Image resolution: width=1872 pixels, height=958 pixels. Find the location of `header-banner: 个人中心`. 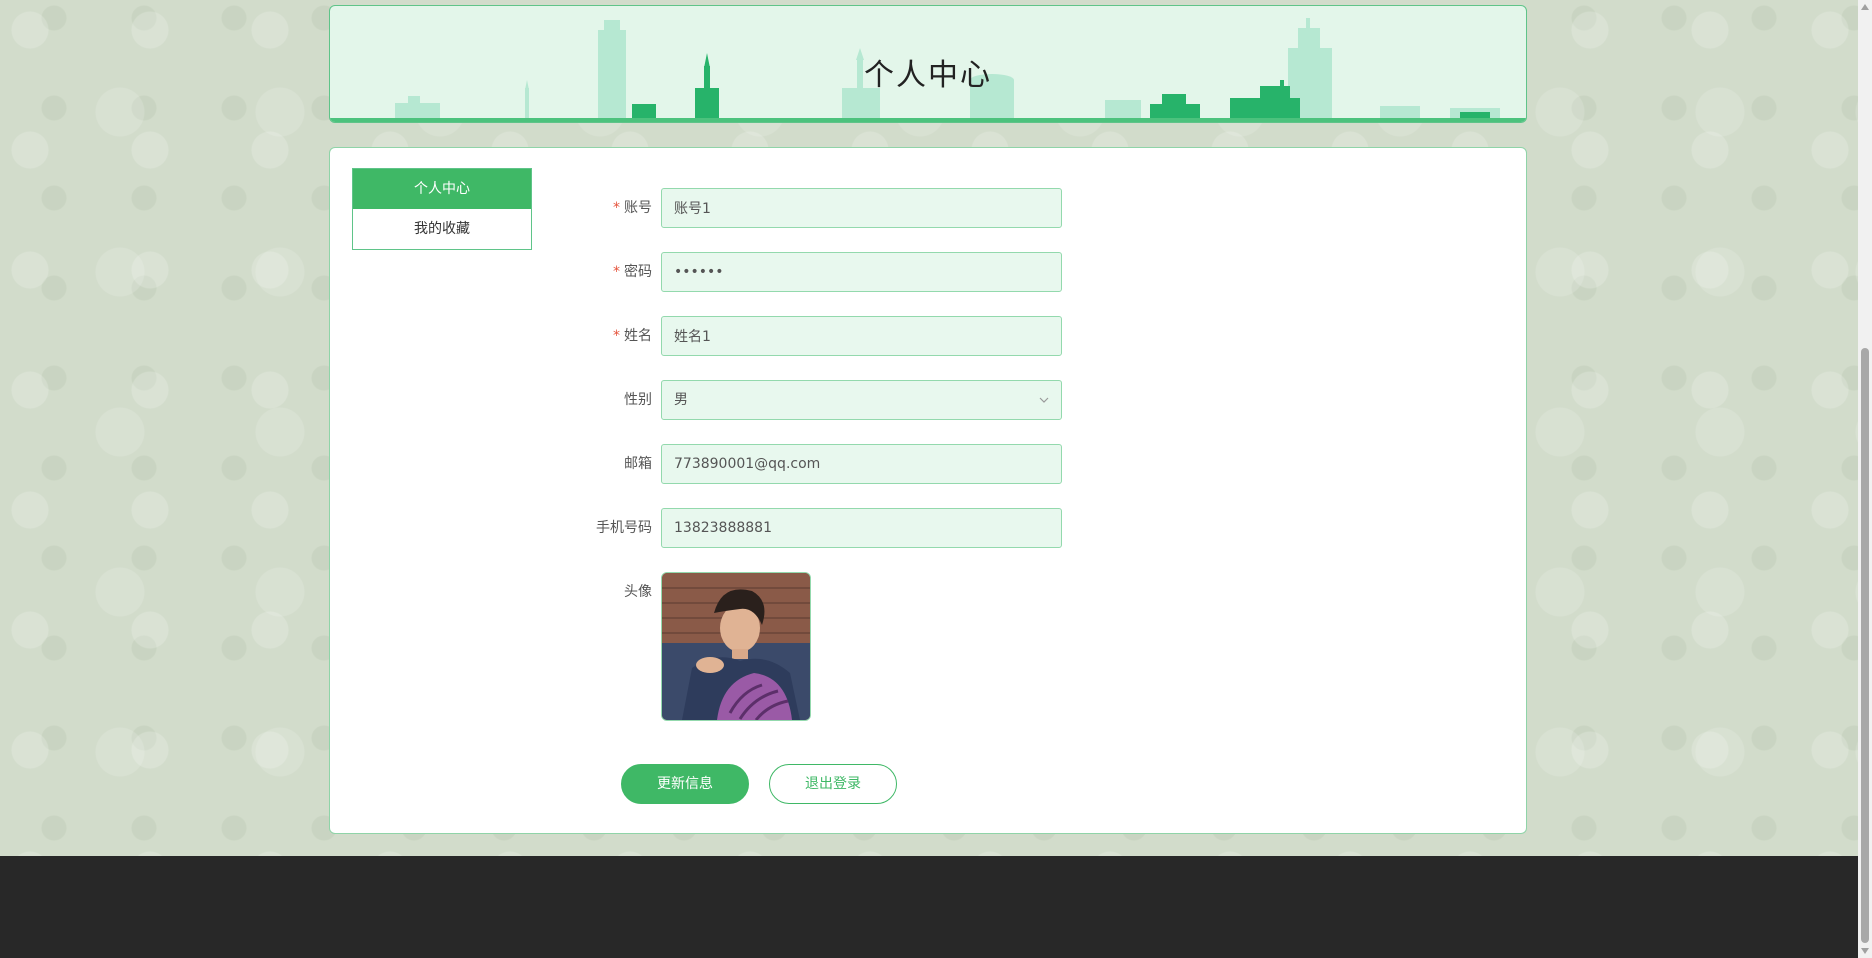

header-banner: 个人中心 is located at coordinates (928, 64).